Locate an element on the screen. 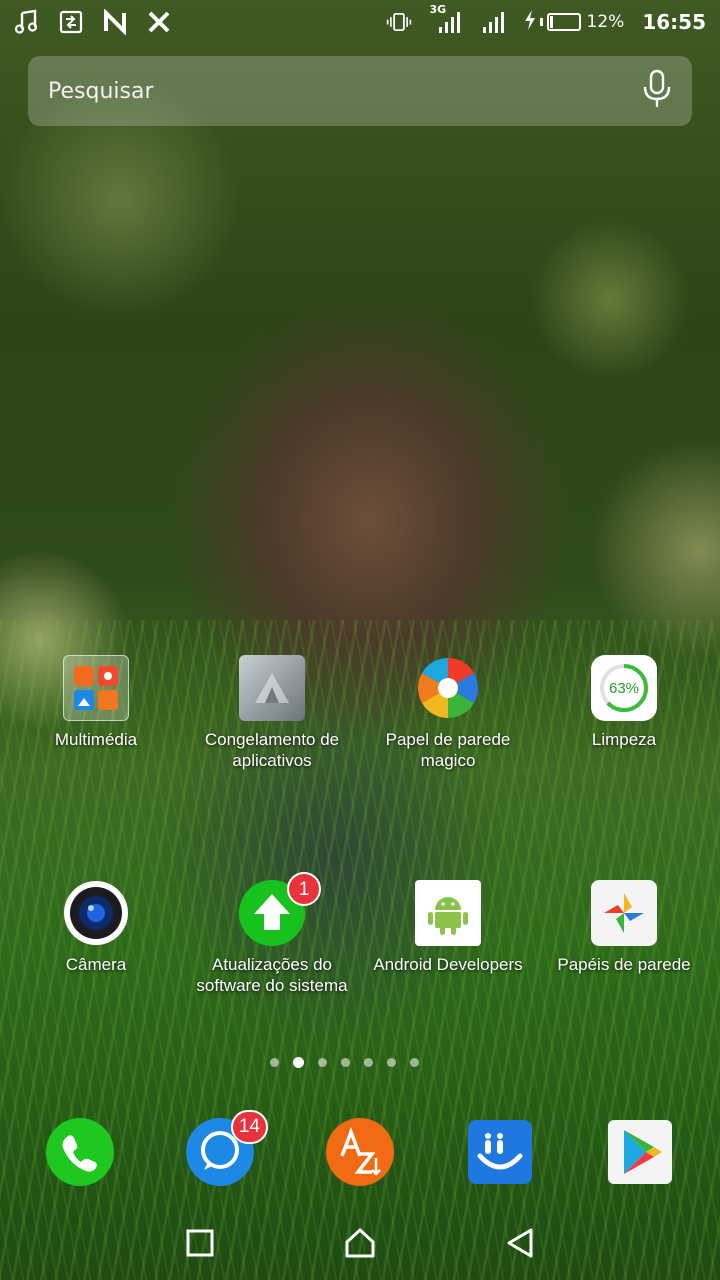  cleanup-percent: 63% is located at coordinates (624, 688).